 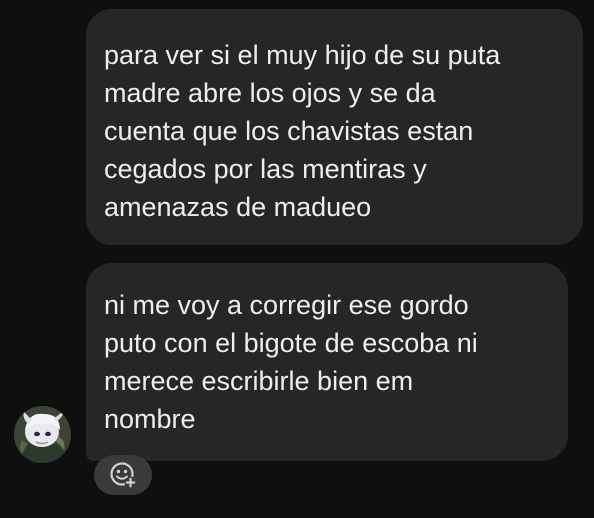 I want to click on sender-avatar, so click(x=42, y=434).